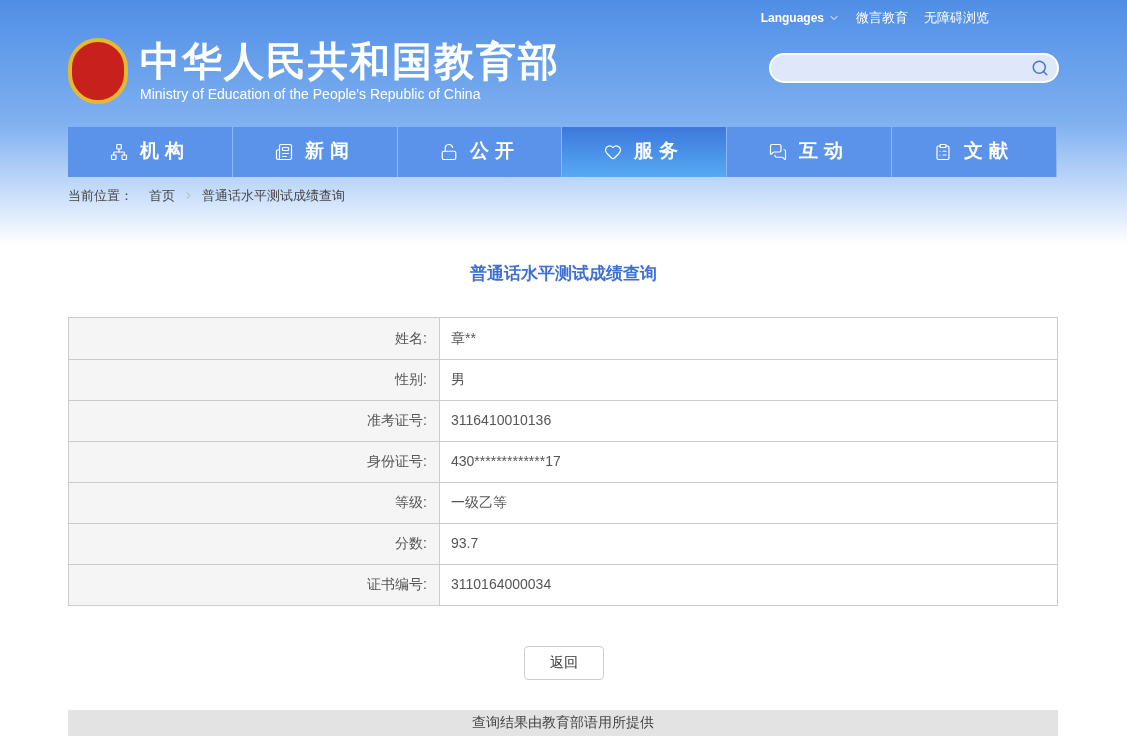 The image size is (1127, 751). Describe the element at coordinates (956, 18) in the screenshot. I see `header-link: 无障碍浏览` at that location.